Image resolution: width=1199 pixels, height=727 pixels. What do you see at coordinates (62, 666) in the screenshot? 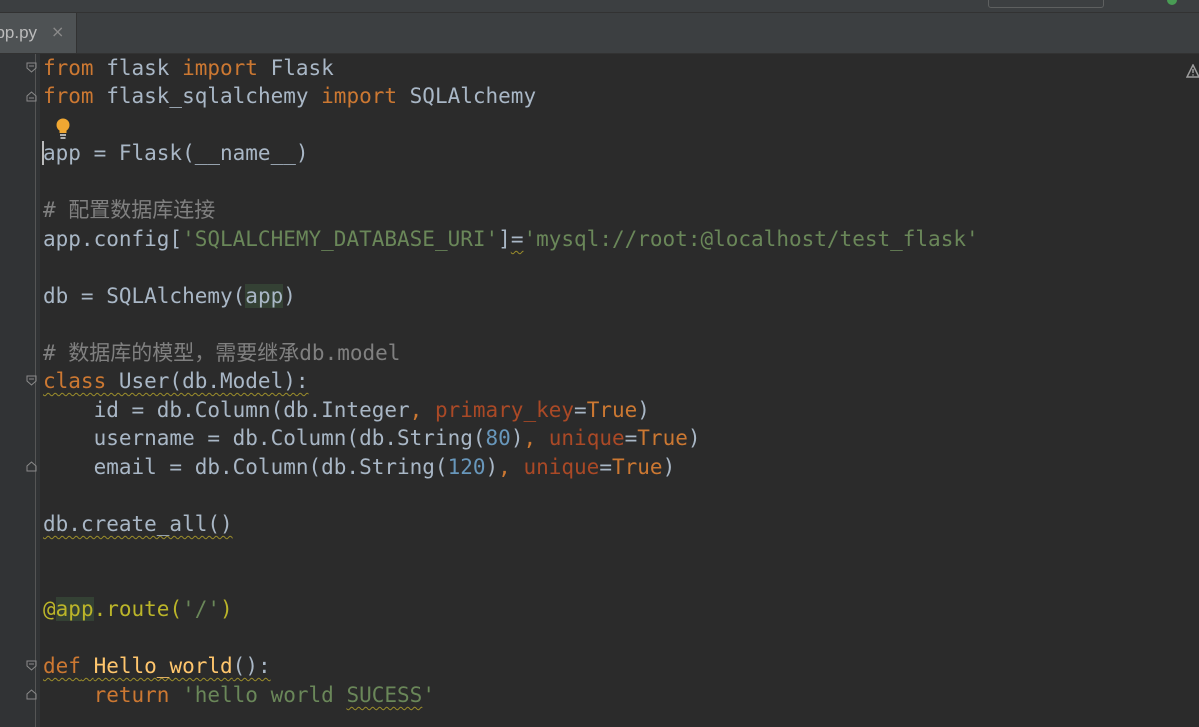
I see `keyword: def` at bounding box center [62, 666].